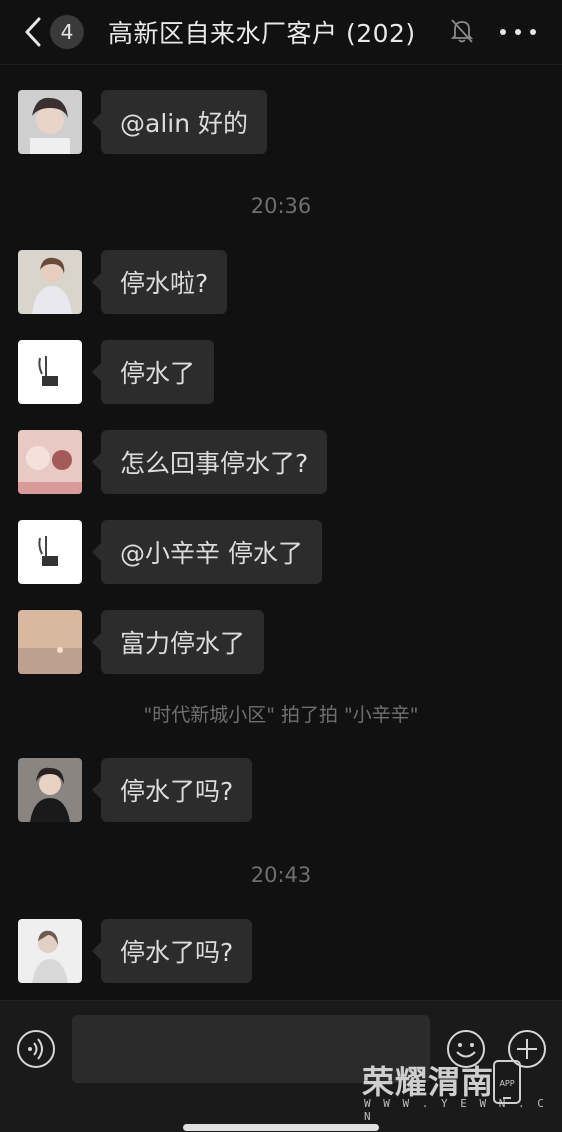  I want to click on more-icon, so click(503, 32).